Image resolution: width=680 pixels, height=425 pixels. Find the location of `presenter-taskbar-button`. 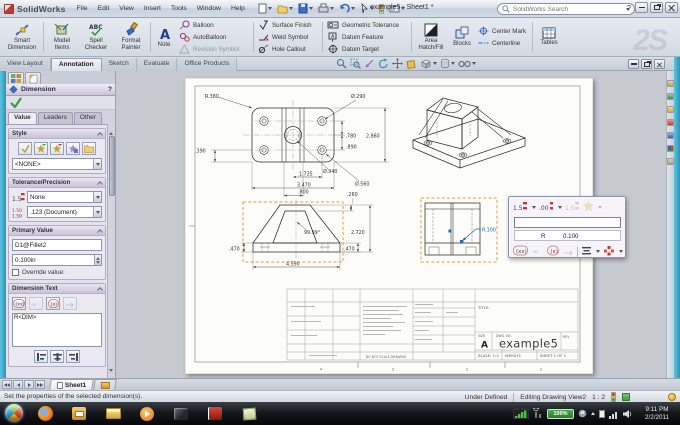

presenter-taskbar-button is located at coordinates (181, 413).